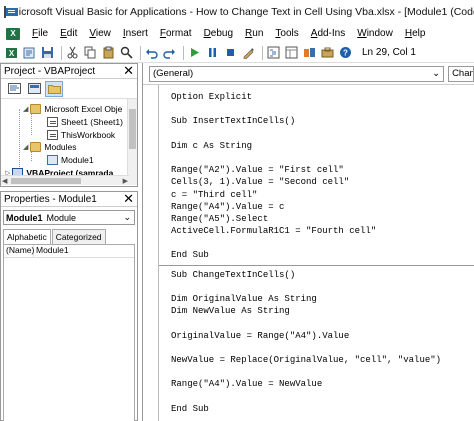  I want to click on properties-window-icon, so click(291, 52).